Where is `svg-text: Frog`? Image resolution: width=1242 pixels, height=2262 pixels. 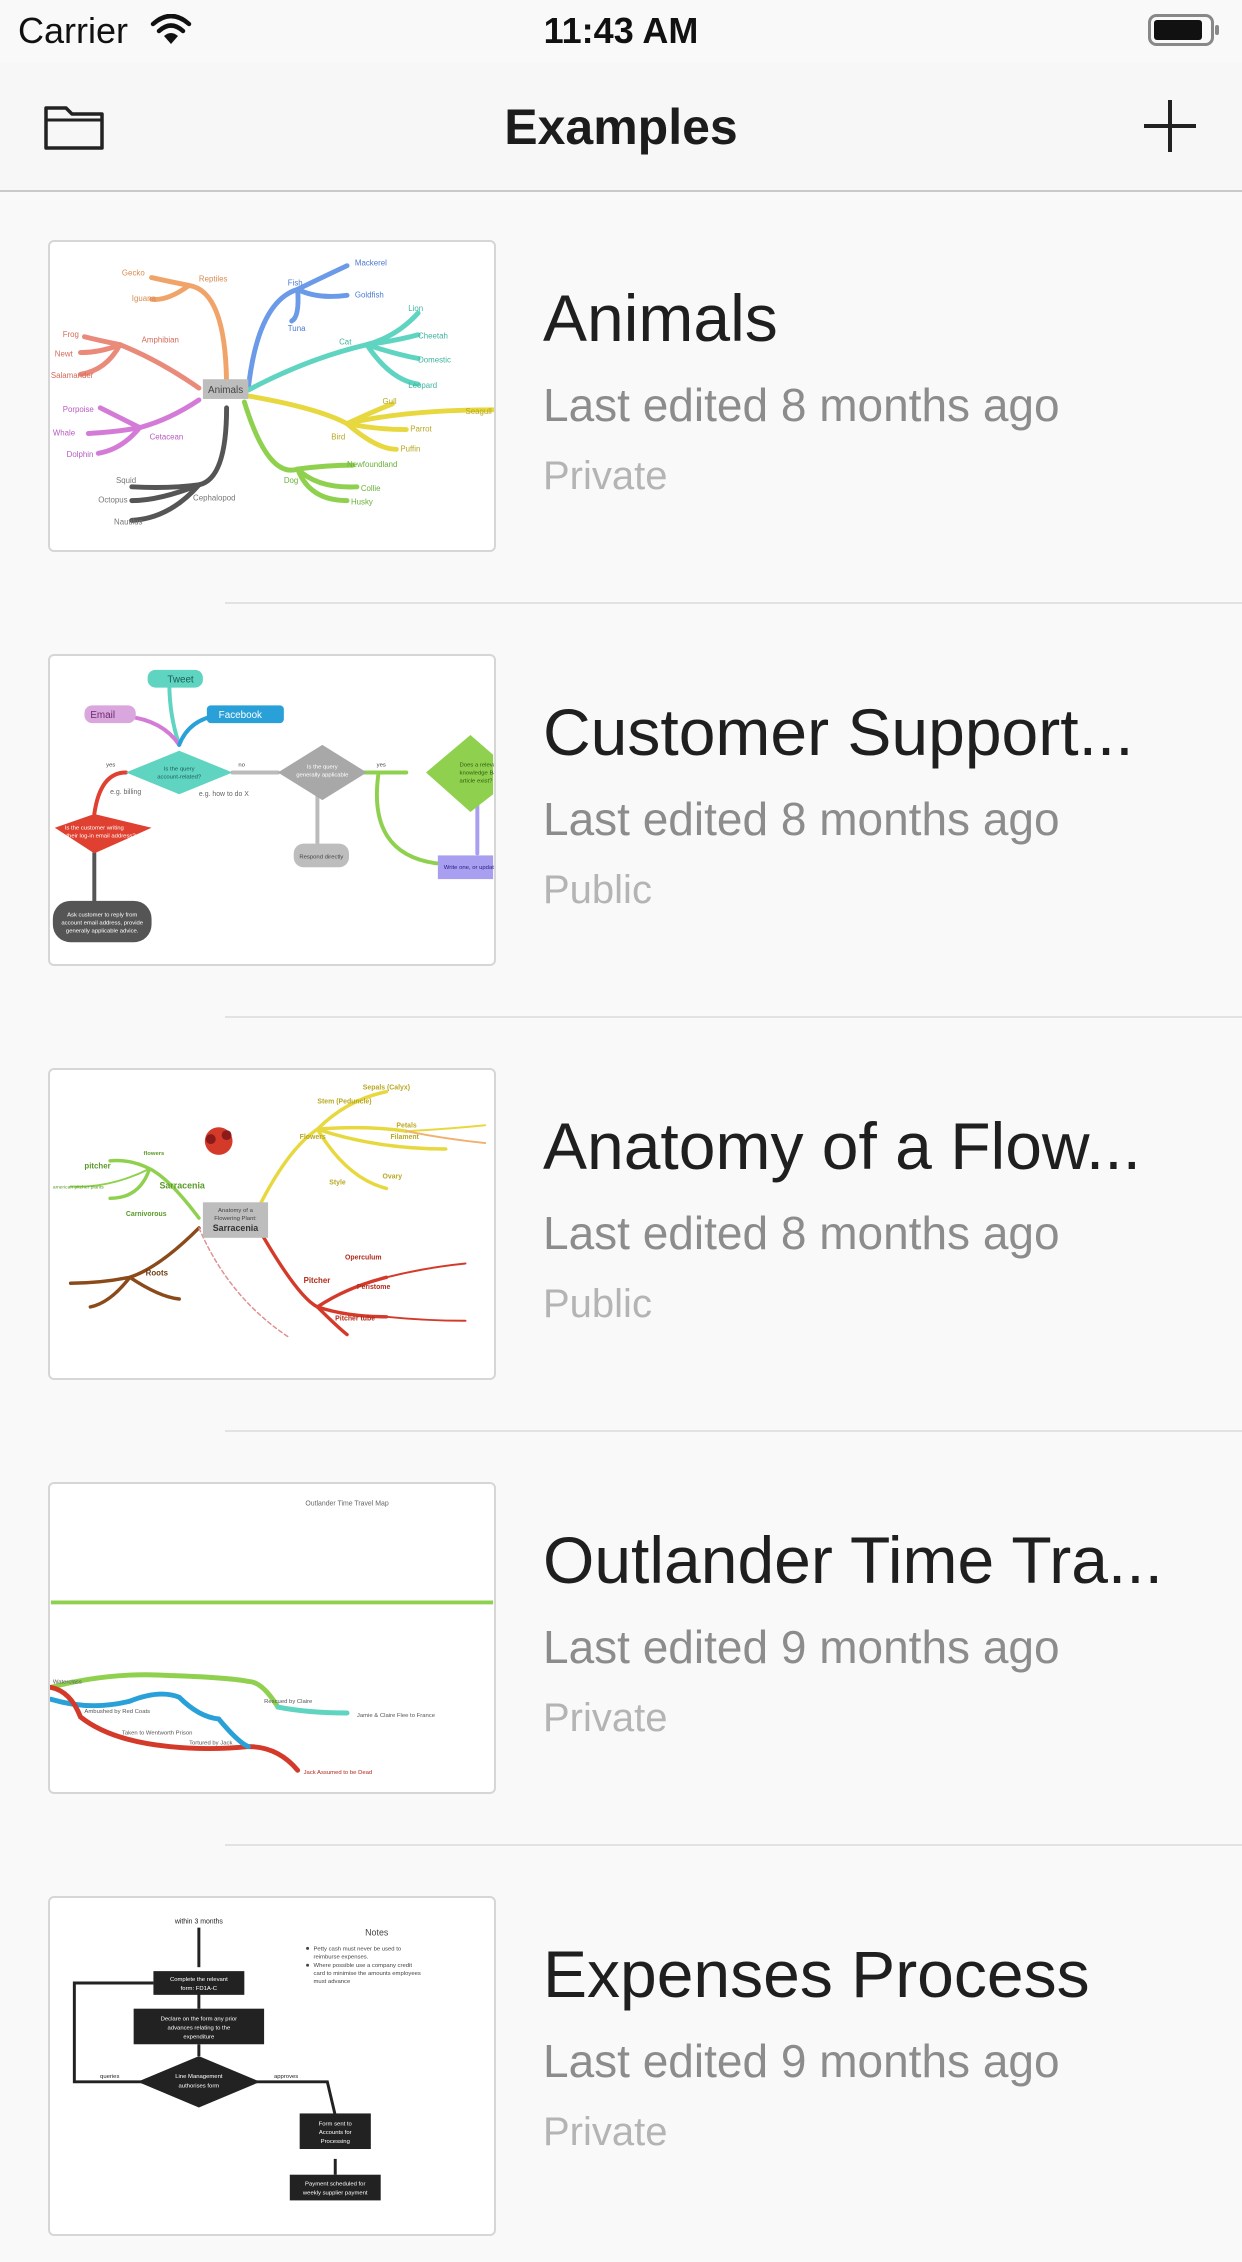
svg-text: Frog is located at coordinates (71, 334).